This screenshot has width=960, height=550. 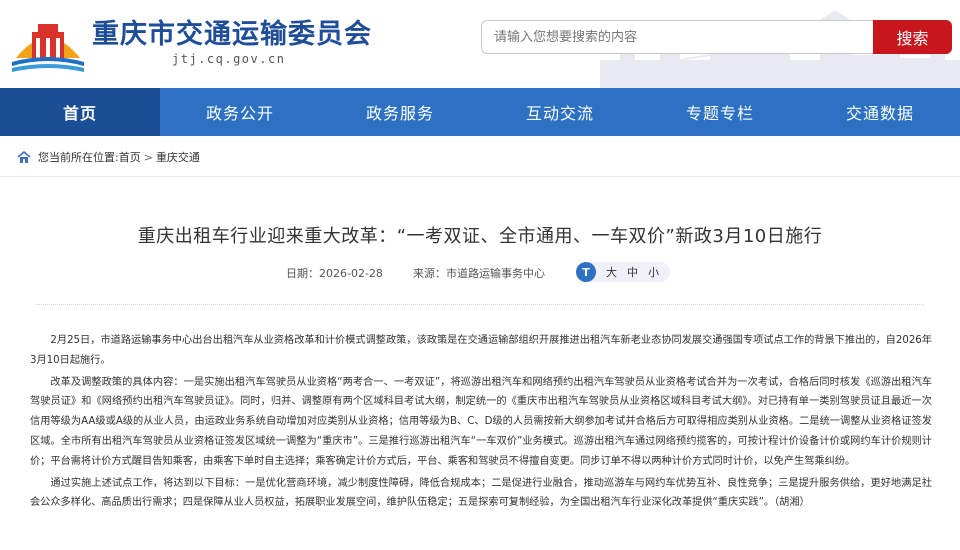 I want to click on site-name: 重庆市交通运输委员会, so click(x=232, y=34).